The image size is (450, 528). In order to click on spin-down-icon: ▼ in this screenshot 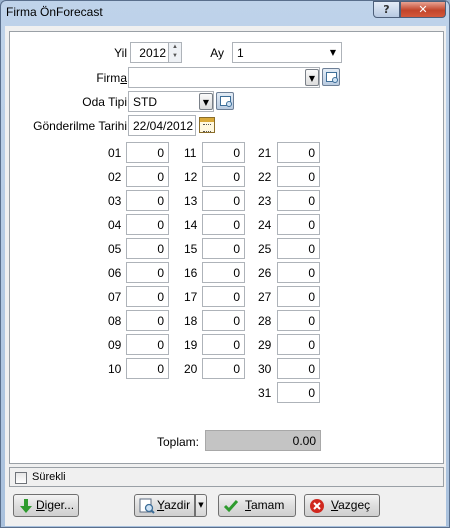, I will do `click(175, 56)`.